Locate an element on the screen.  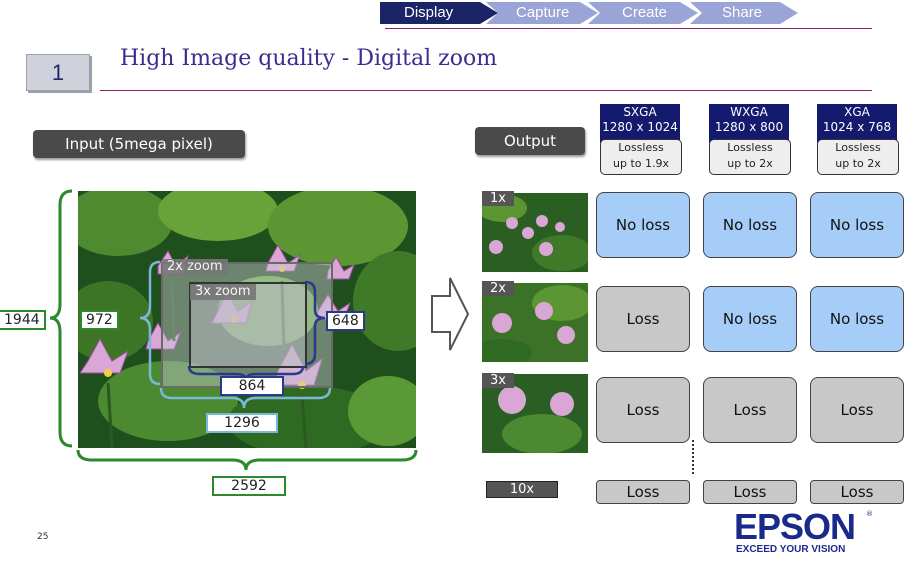
dim-2592-label: 2592 is located at coordinates (249, 486).